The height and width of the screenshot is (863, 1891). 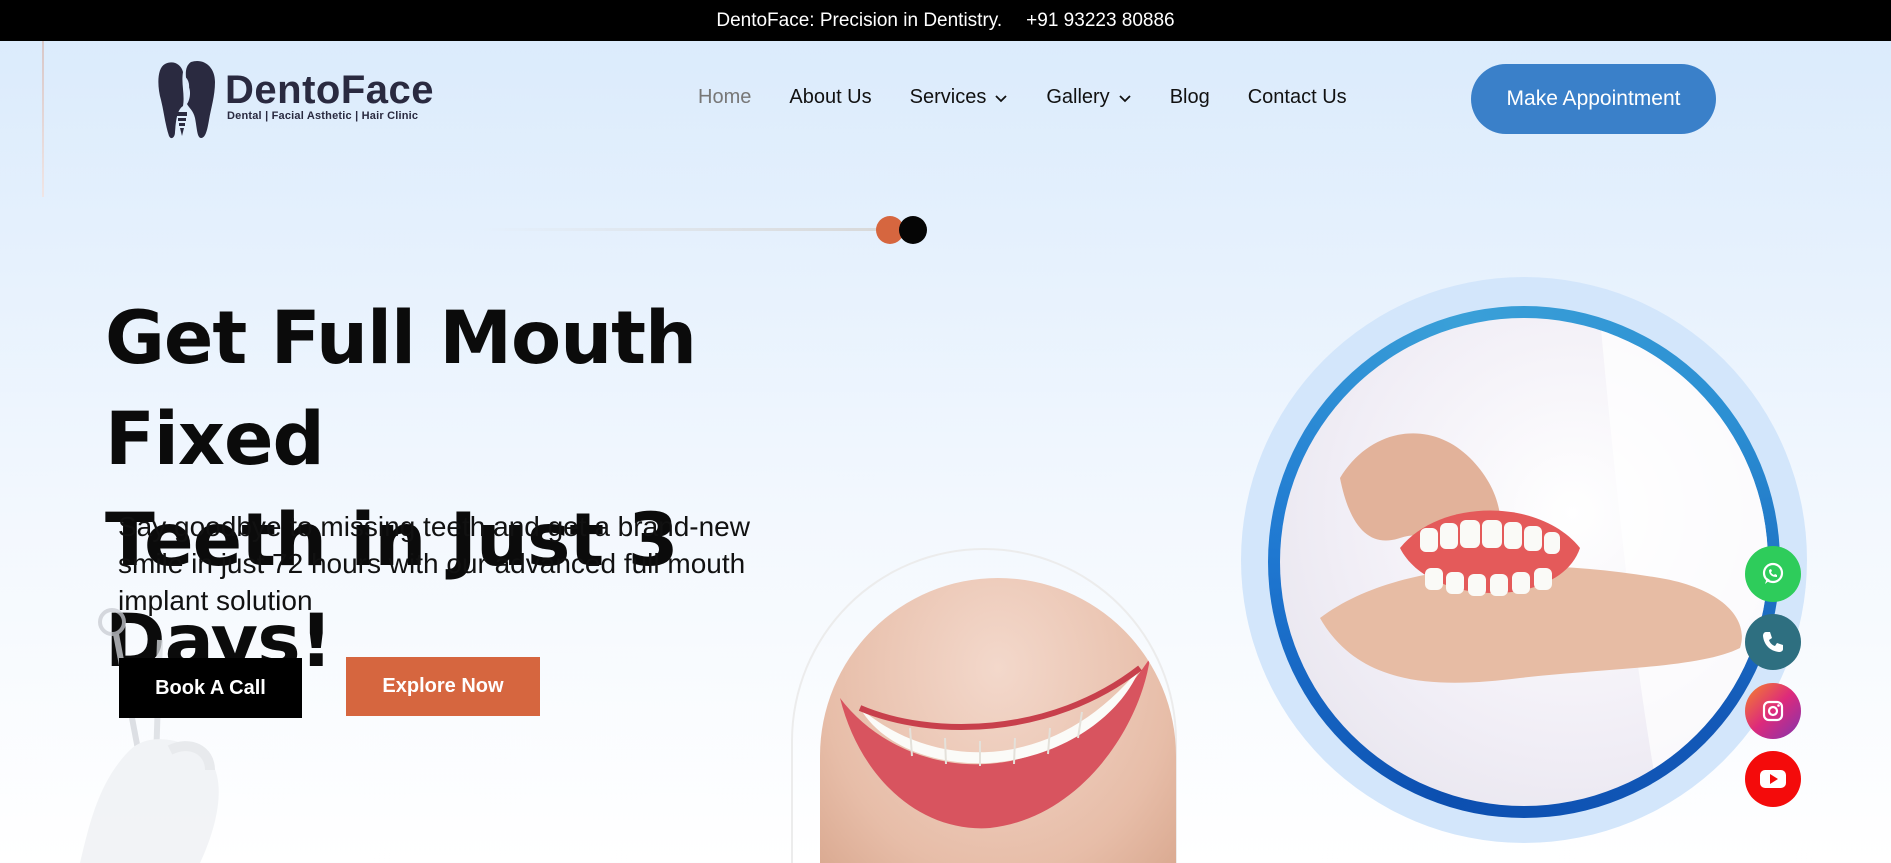 What do you see at coordinates (1100, 21) in the screenshot?
I see `topbar-phone-link: +91 93223 80886` at bounding box center [1100, 21].